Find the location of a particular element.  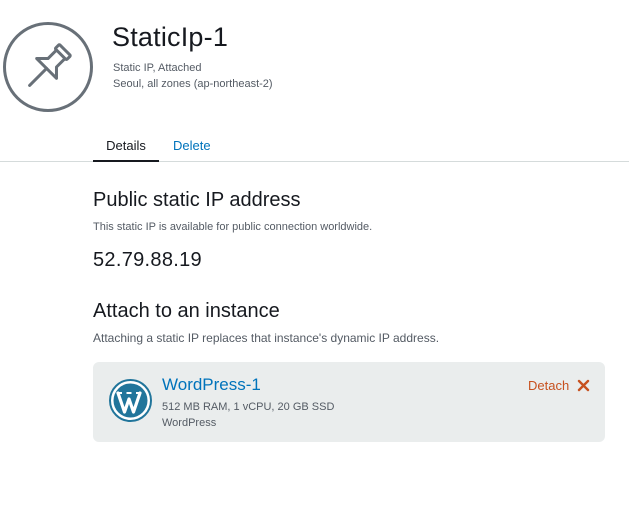

location-text: Seoul, all zones (ap-northeast-2) is located at coordinates (193, 84).